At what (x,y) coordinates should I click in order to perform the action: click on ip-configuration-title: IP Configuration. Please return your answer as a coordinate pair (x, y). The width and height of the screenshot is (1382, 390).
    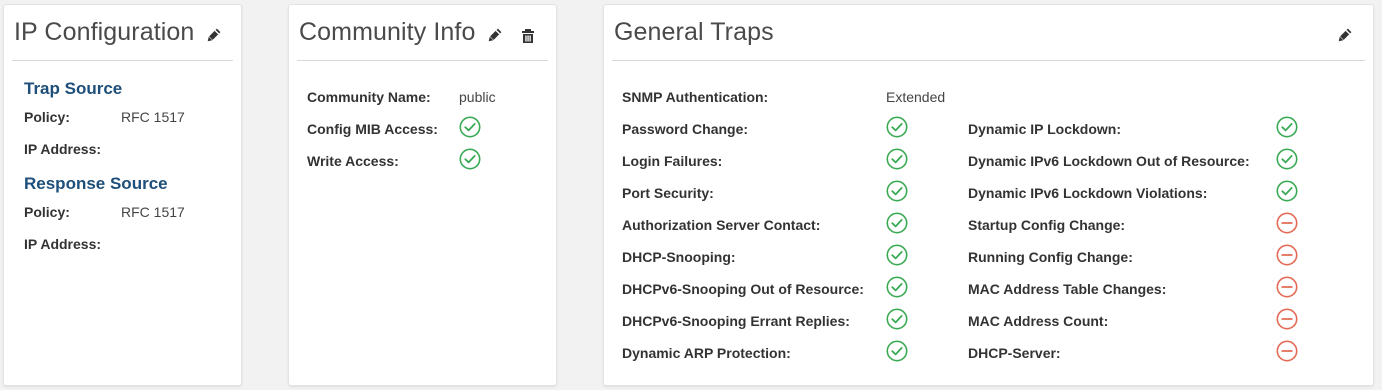
    Looking at the image, I should click on (104, 32).